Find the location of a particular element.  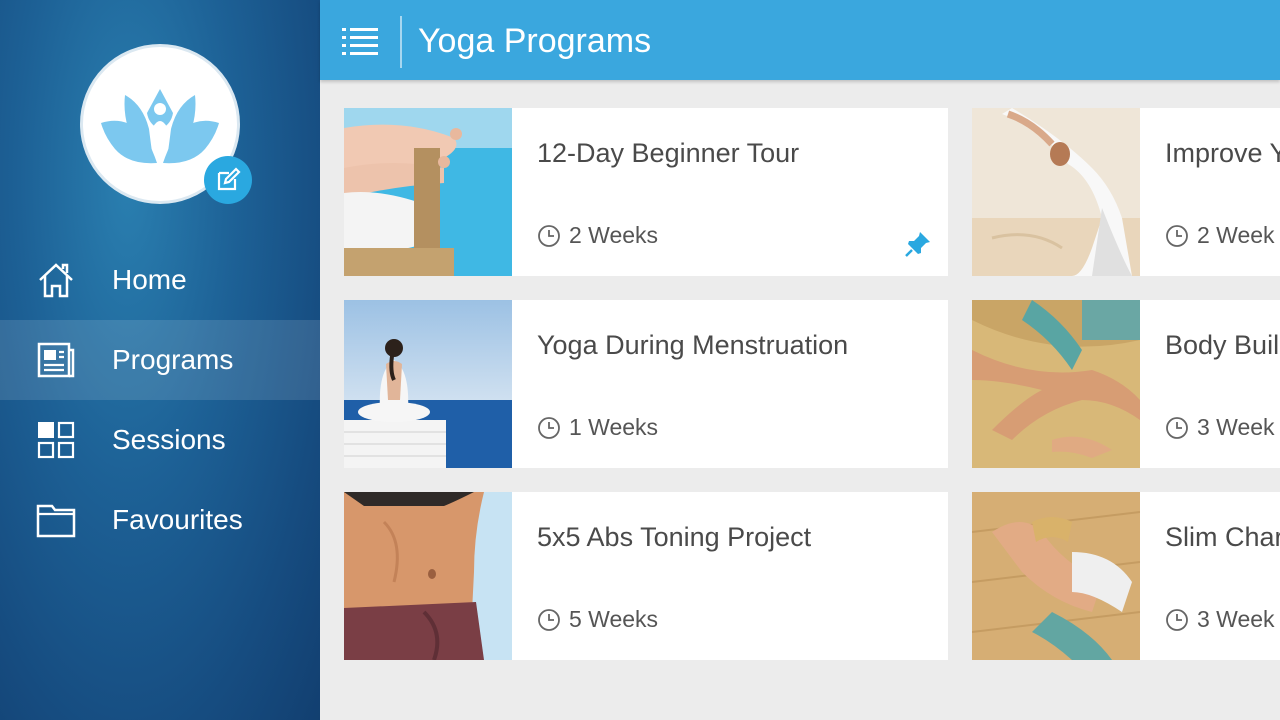

menu-icon is located at coordinates (360, 40).